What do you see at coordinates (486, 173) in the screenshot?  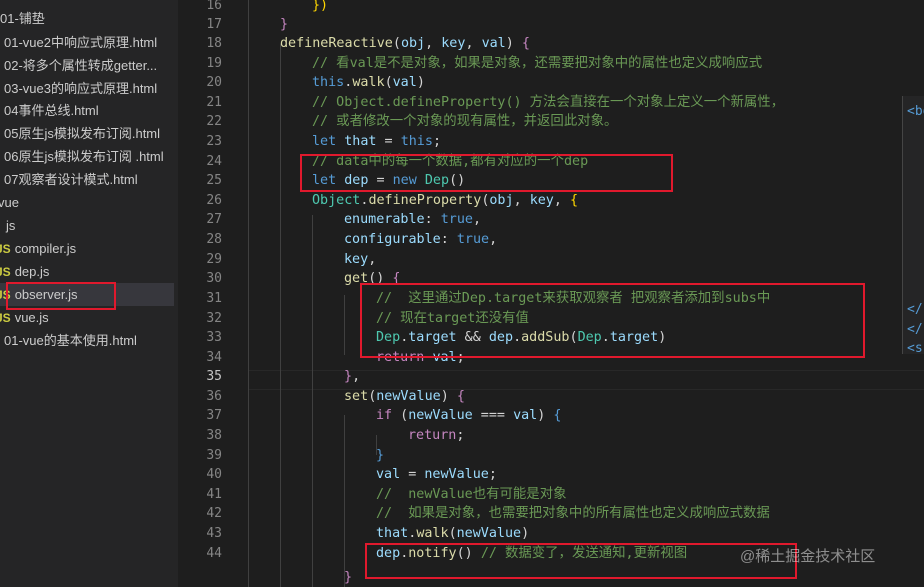 I see `highlight-box-dep-creation` at bounding box center [486, 173].